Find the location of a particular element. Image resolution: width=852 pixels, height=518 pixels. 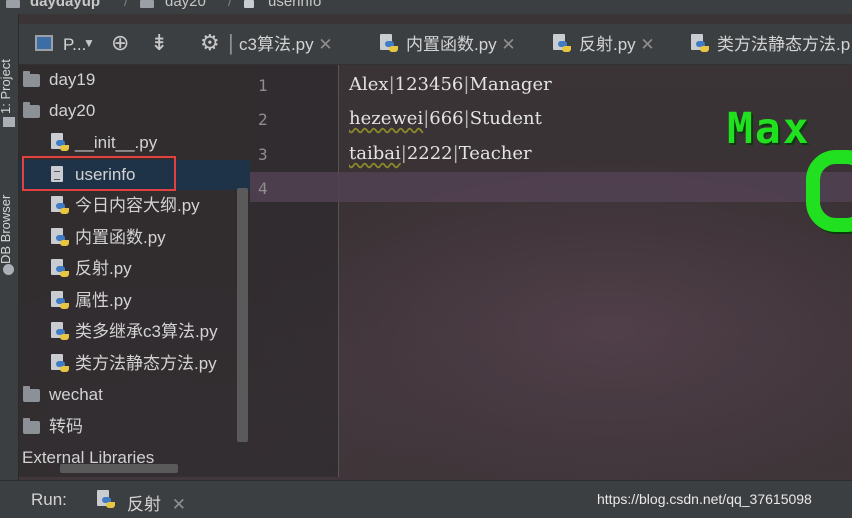

tree-item-label: 今日内容大纲.py is located at coordinates (137, 205).